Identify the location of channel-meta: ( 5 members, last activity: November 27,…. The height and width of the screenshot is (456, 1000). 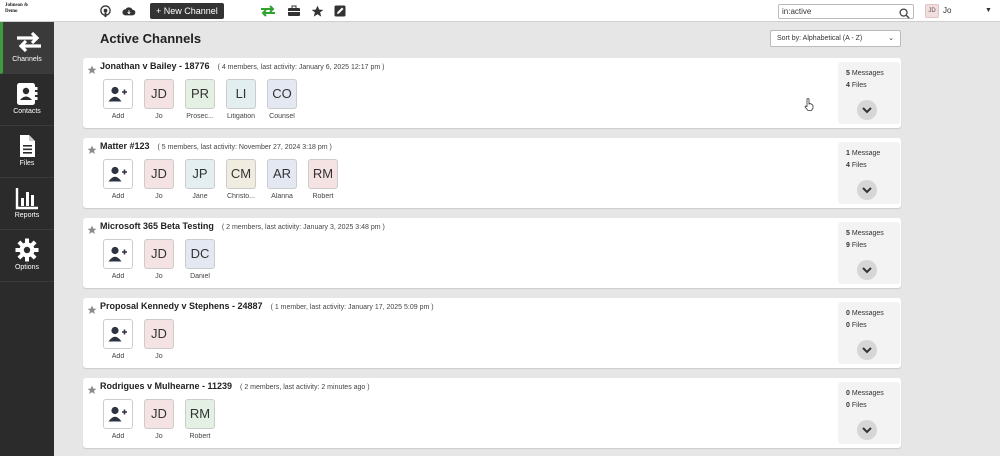
(244, 147).